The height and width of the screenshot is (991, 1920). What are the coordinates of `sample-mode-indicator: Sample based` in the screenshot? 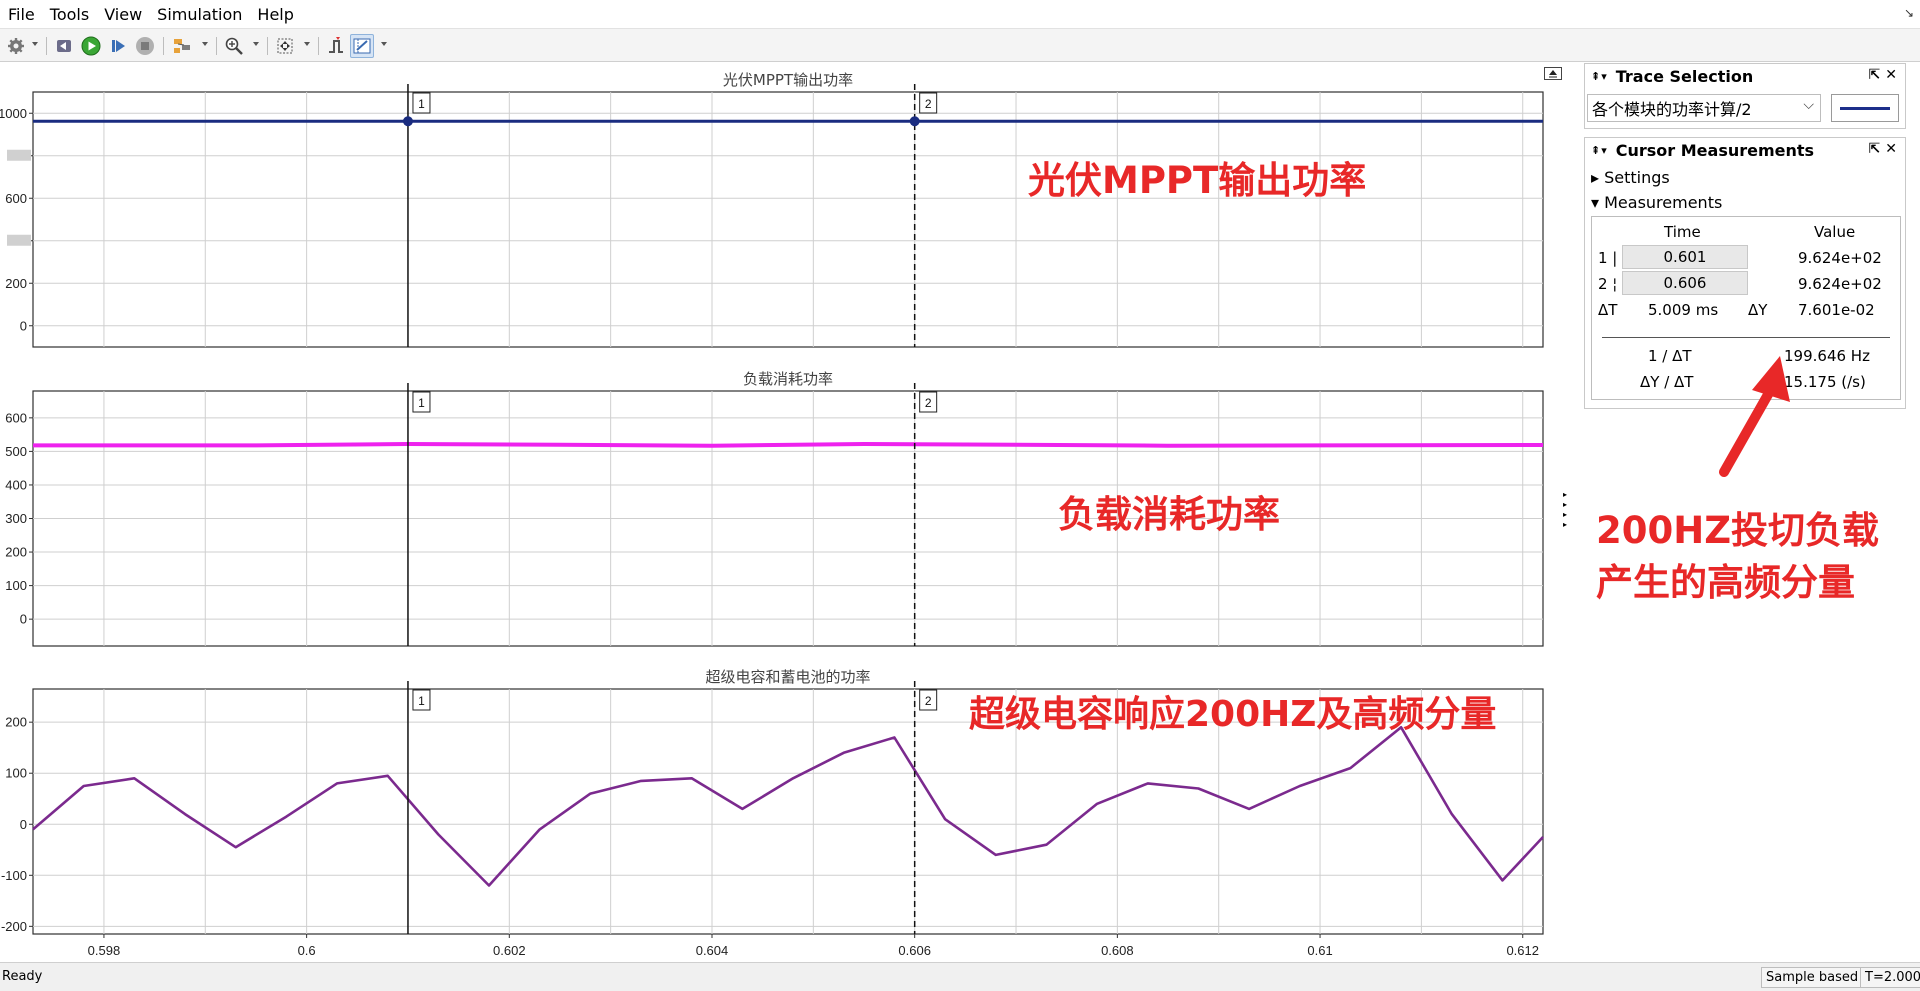 It's located at (1812, 977).